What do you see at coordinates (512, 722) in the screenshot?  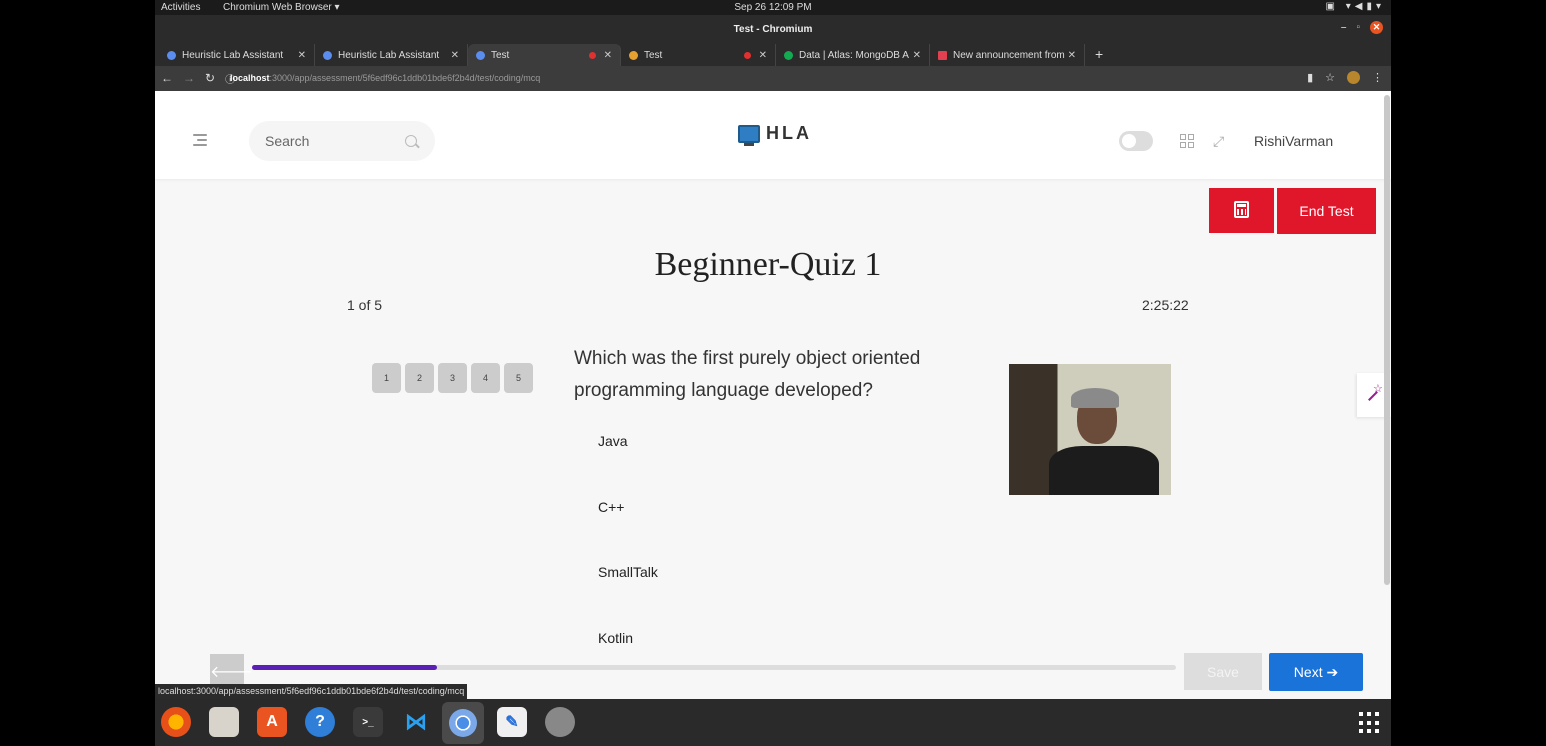 I see `text-editor-icon: ✎` at bounding box center [512, 722].